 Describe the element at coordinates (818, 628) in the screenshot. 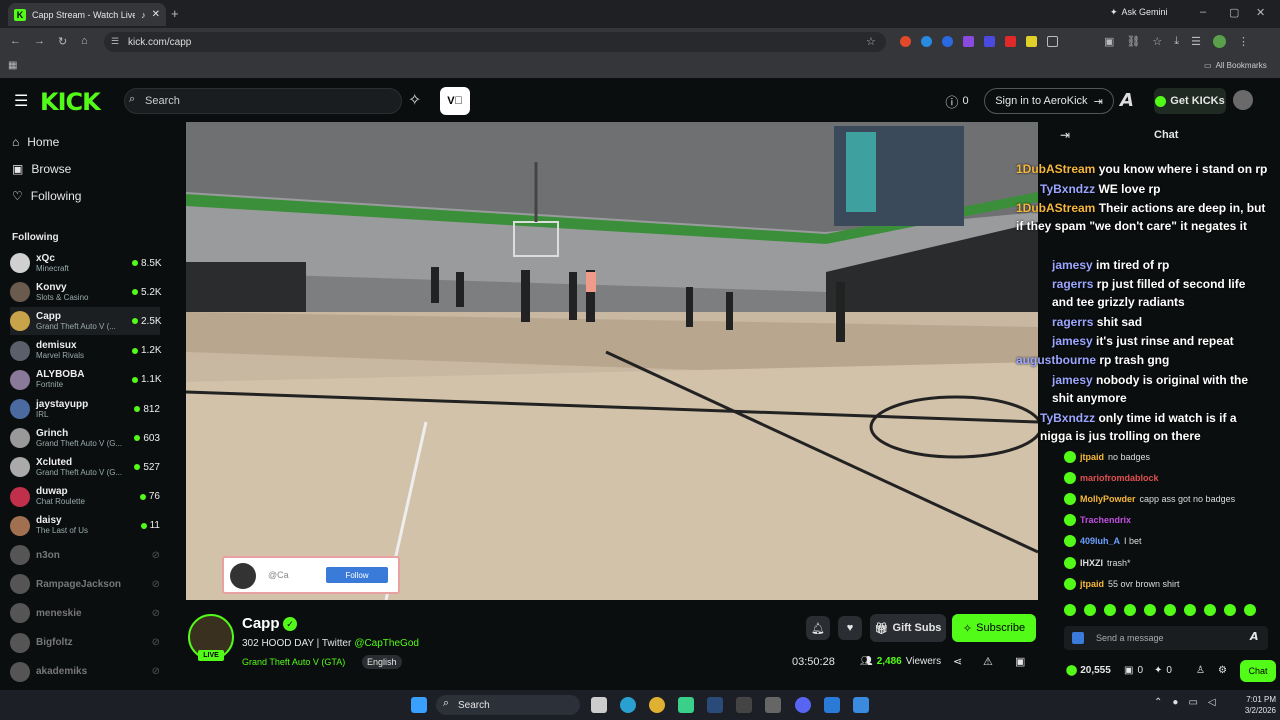

I see `notify-bell-button: 🔔︎` at that location.